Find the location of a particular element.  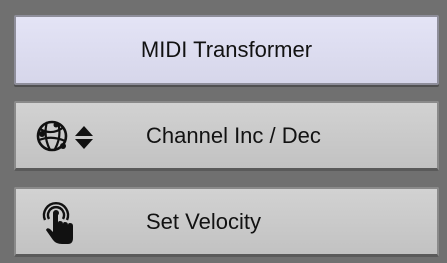

channel-inc-dec-label: Channel Inc / Dec is located at coordinates (233, 135).